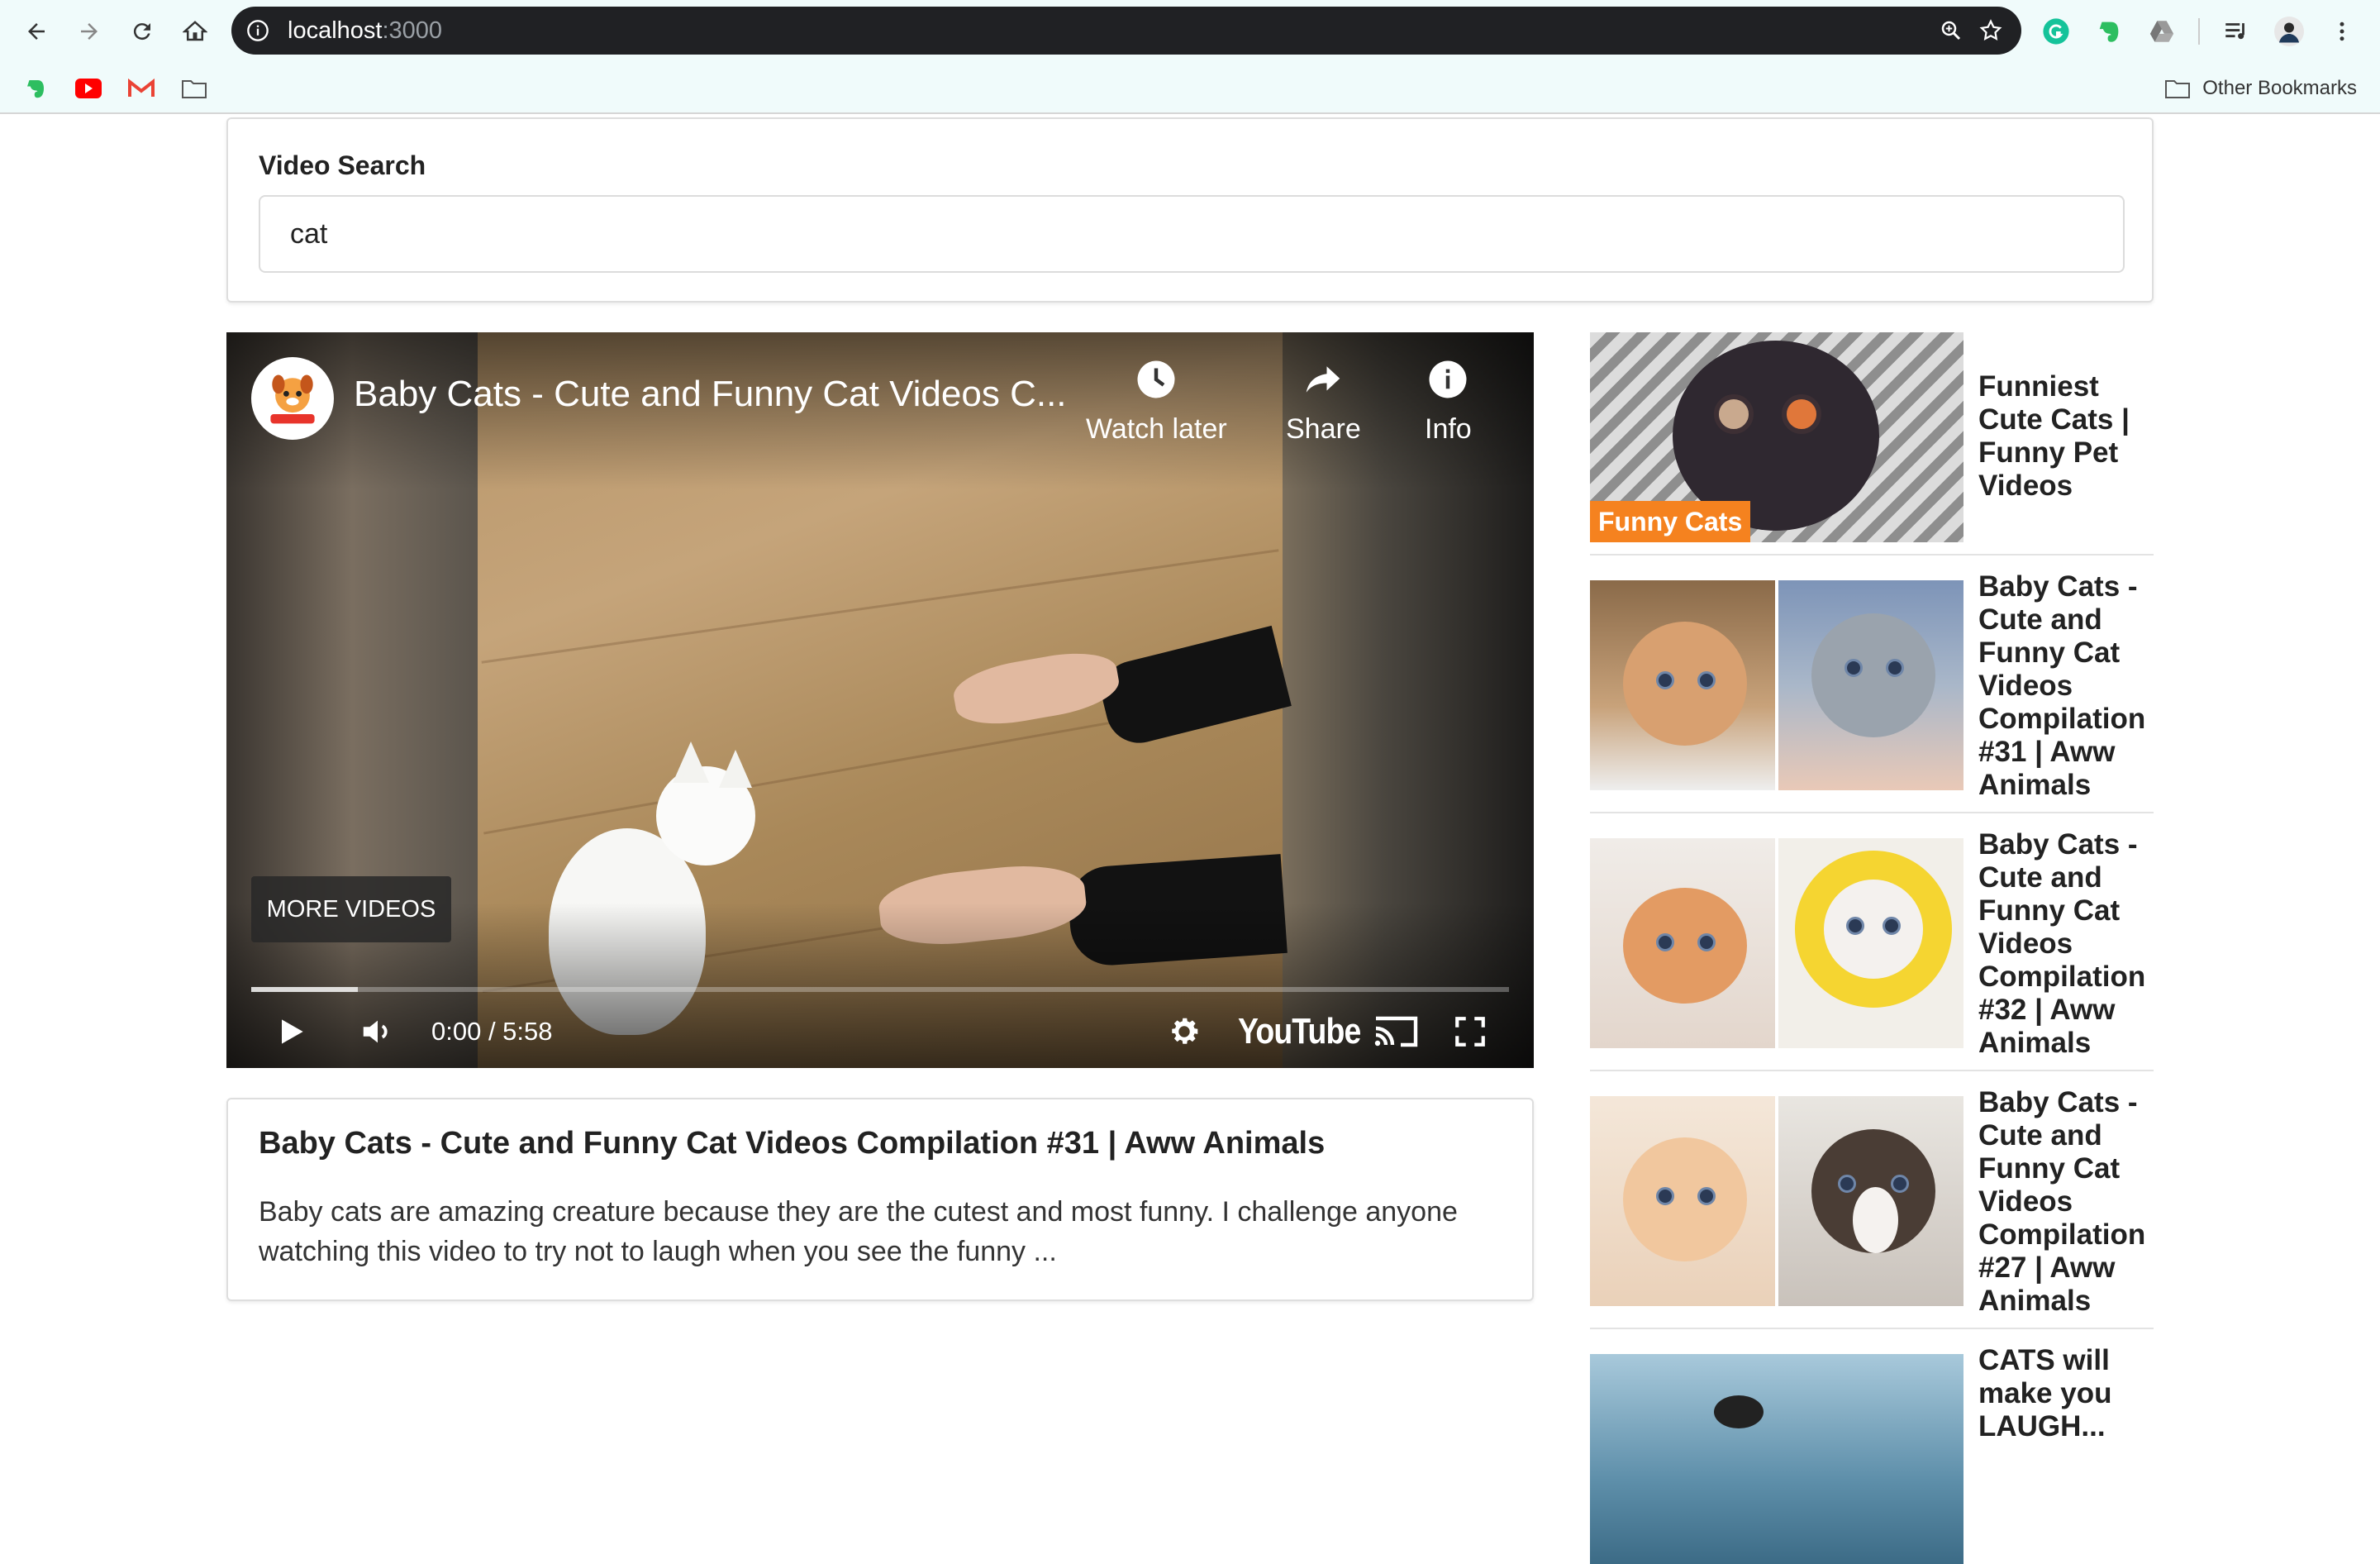 This screenshot has height=1564, width=2380. Describe the element at coordinates (342, 165) in the screenshot. I see `search-label: Video Search` at that location.